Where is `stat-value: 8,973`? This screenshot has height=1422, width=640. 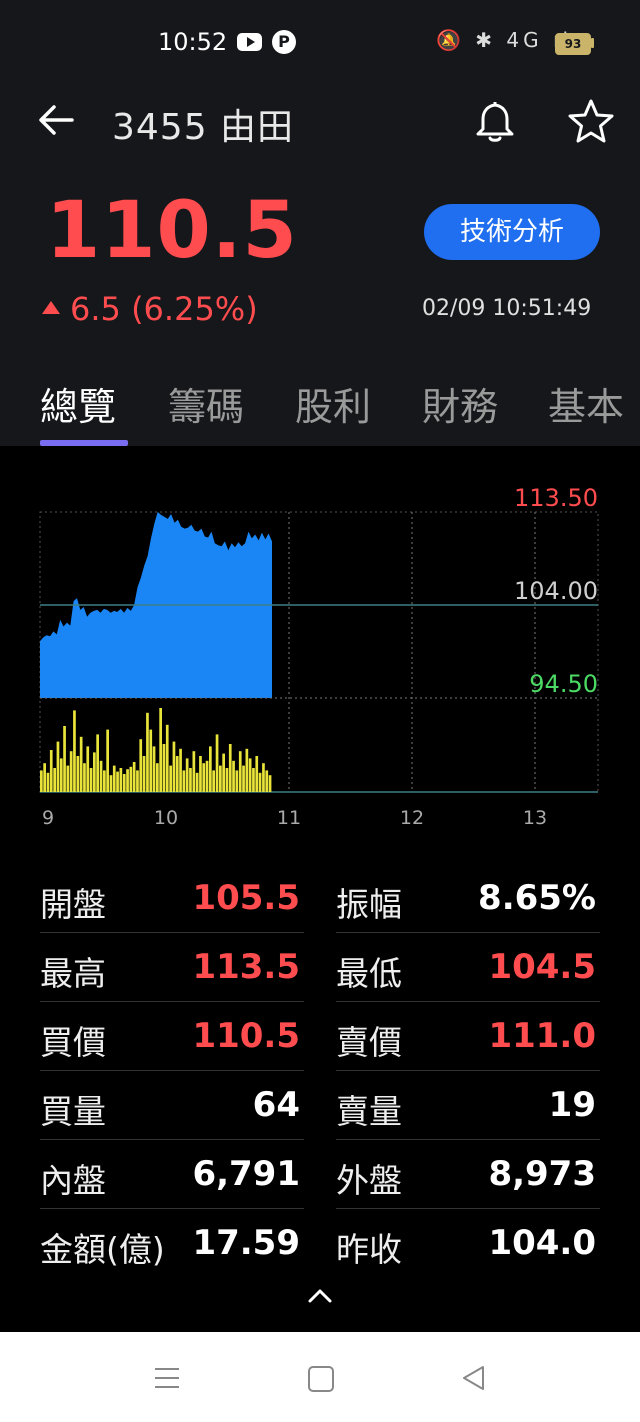 stat-value: 8,973 is located at coordinates (542, 1174).